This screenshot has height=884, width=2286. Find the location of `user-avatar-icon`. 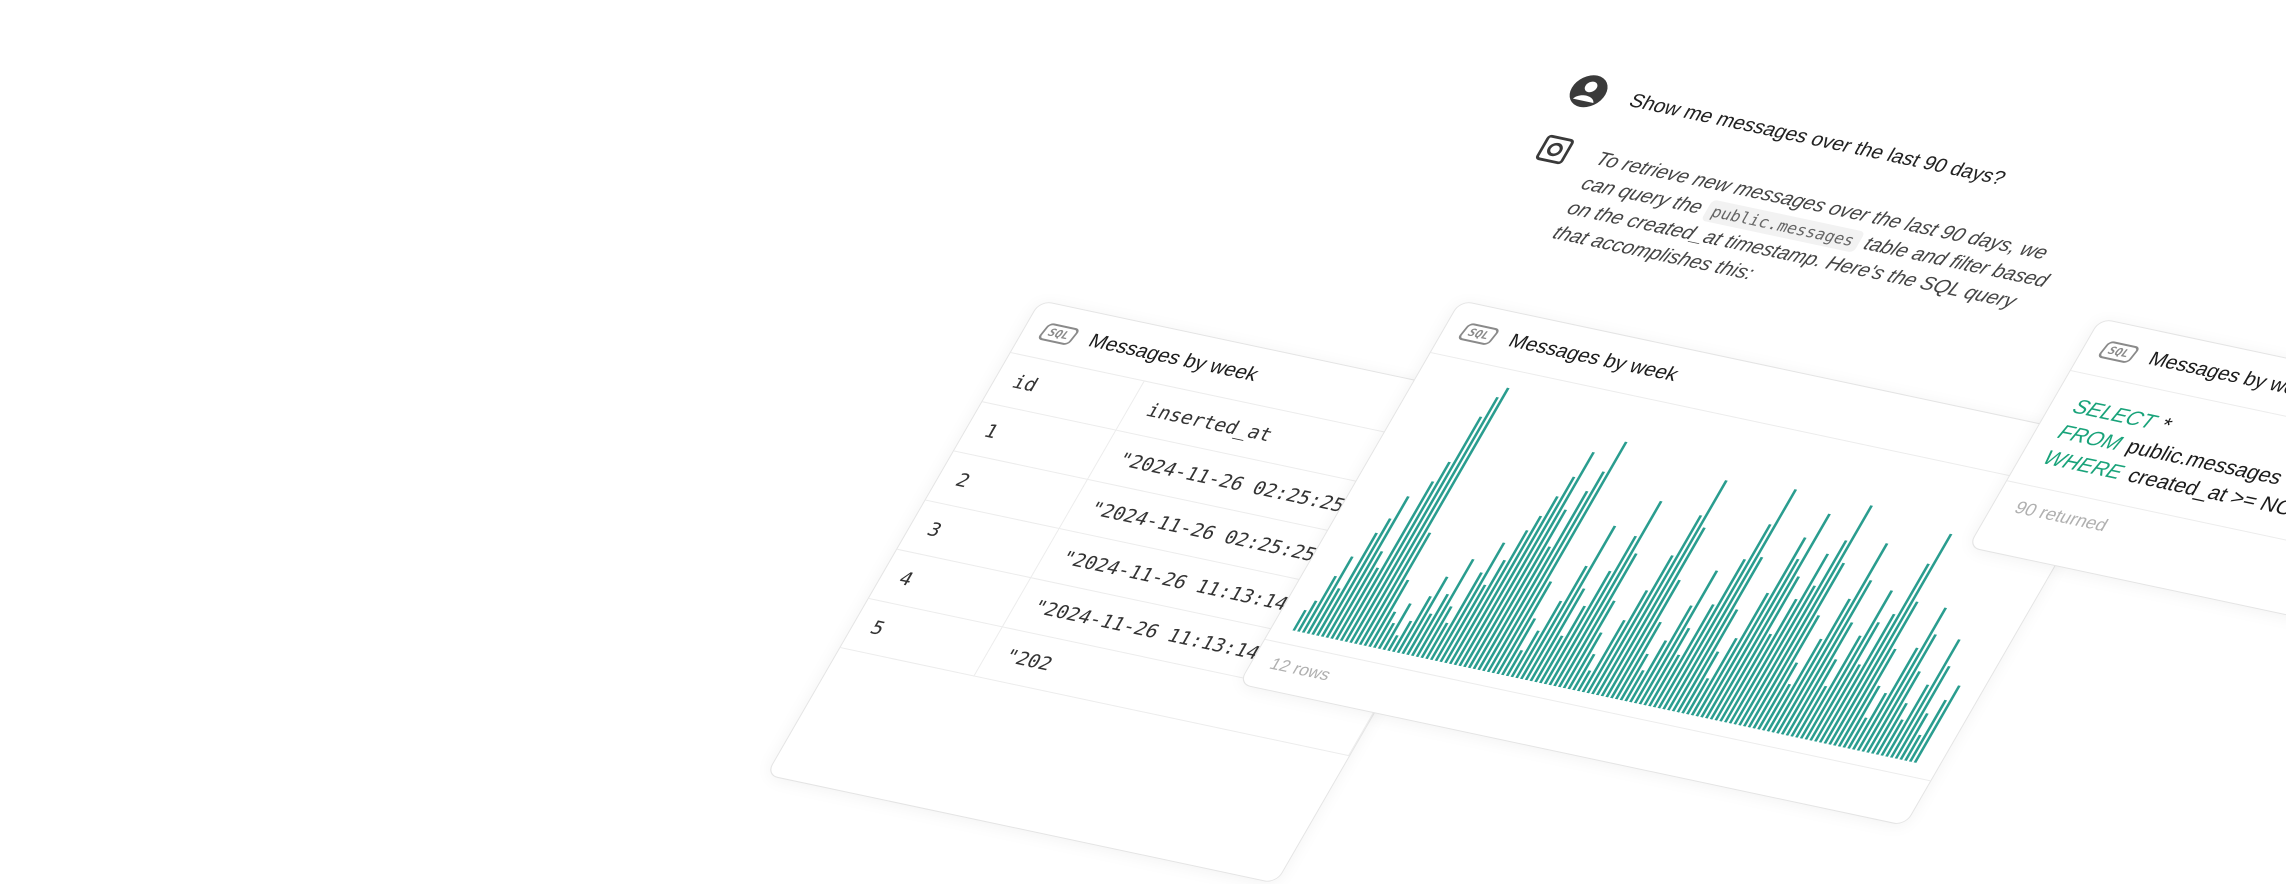

user-avatar-icon is located at coordinates (1588, 91).